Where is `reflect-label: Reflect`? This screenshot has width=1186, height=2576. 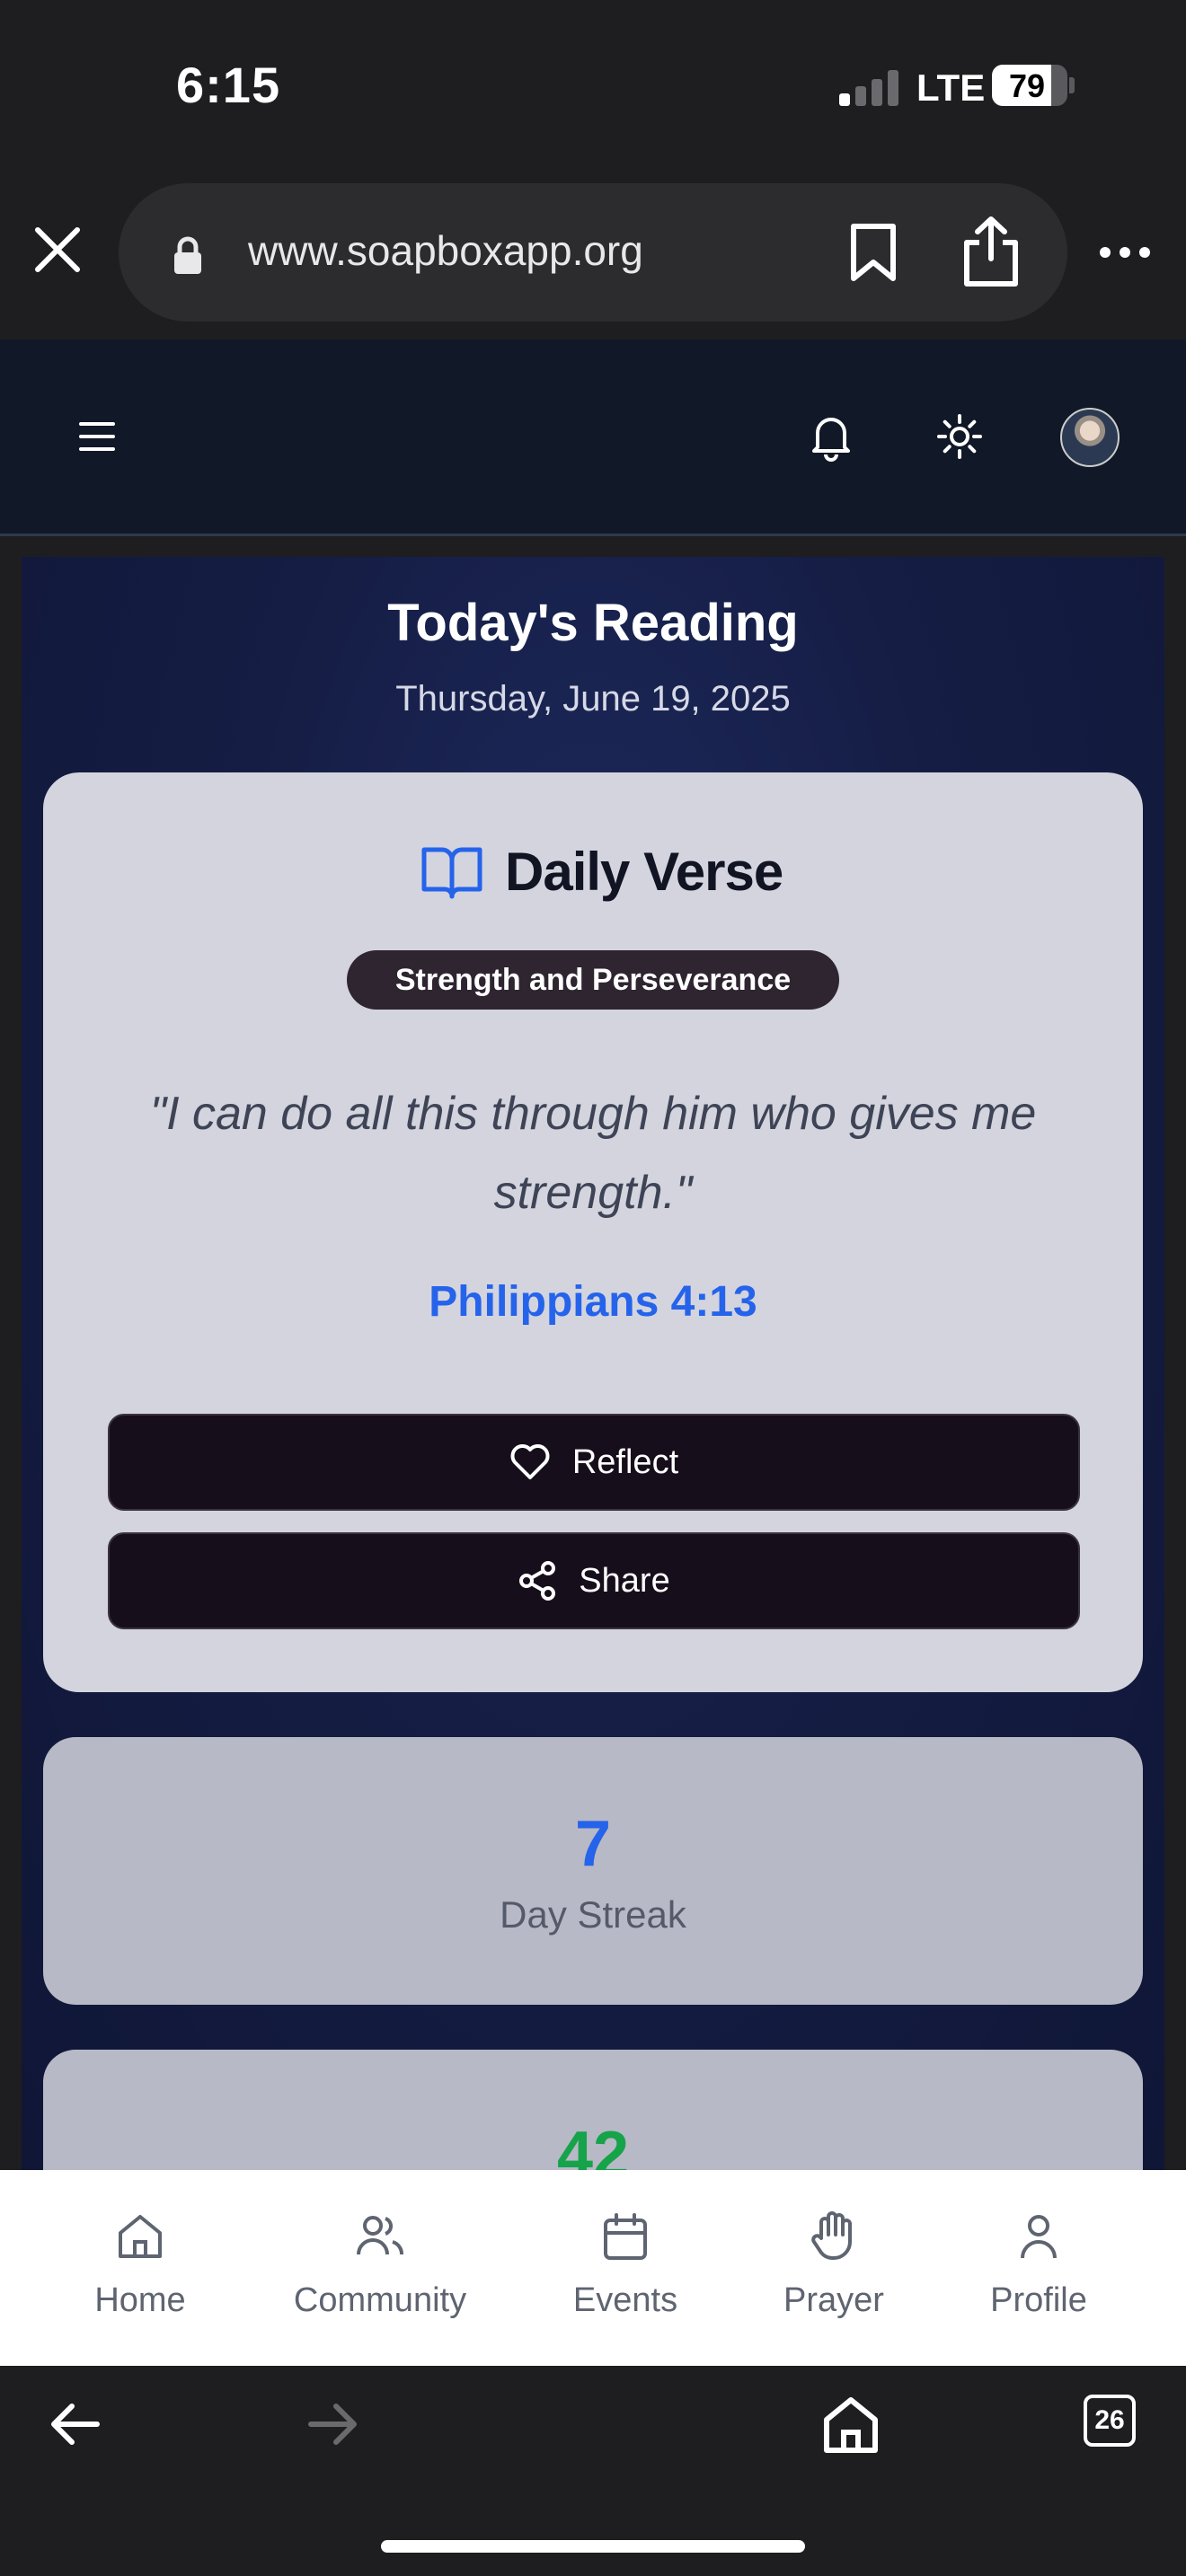
reflect-label: Reflect is located at coordinates (625, 1461).